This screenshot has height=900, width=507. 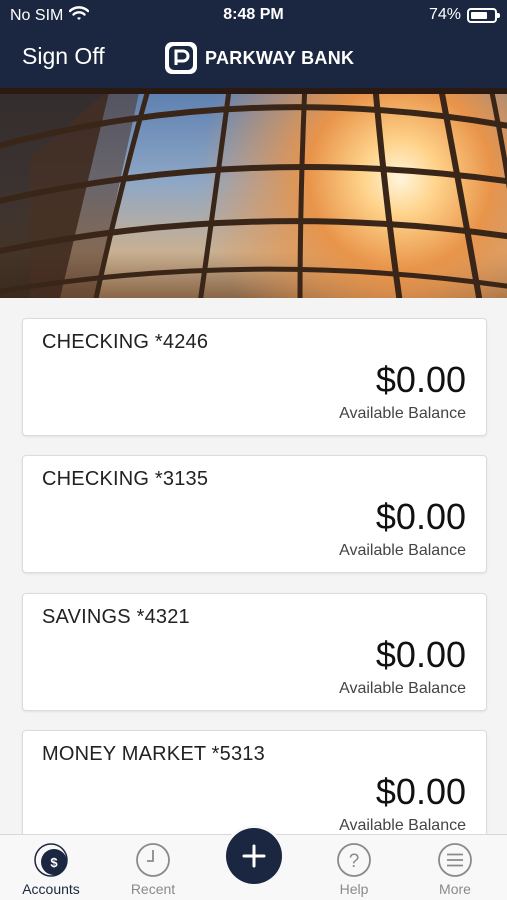 What do you see at coordinates (153, 754) in the screenshot?
I see `account-name: MONEY MARKET *5313` at bounding box center [153, 754].